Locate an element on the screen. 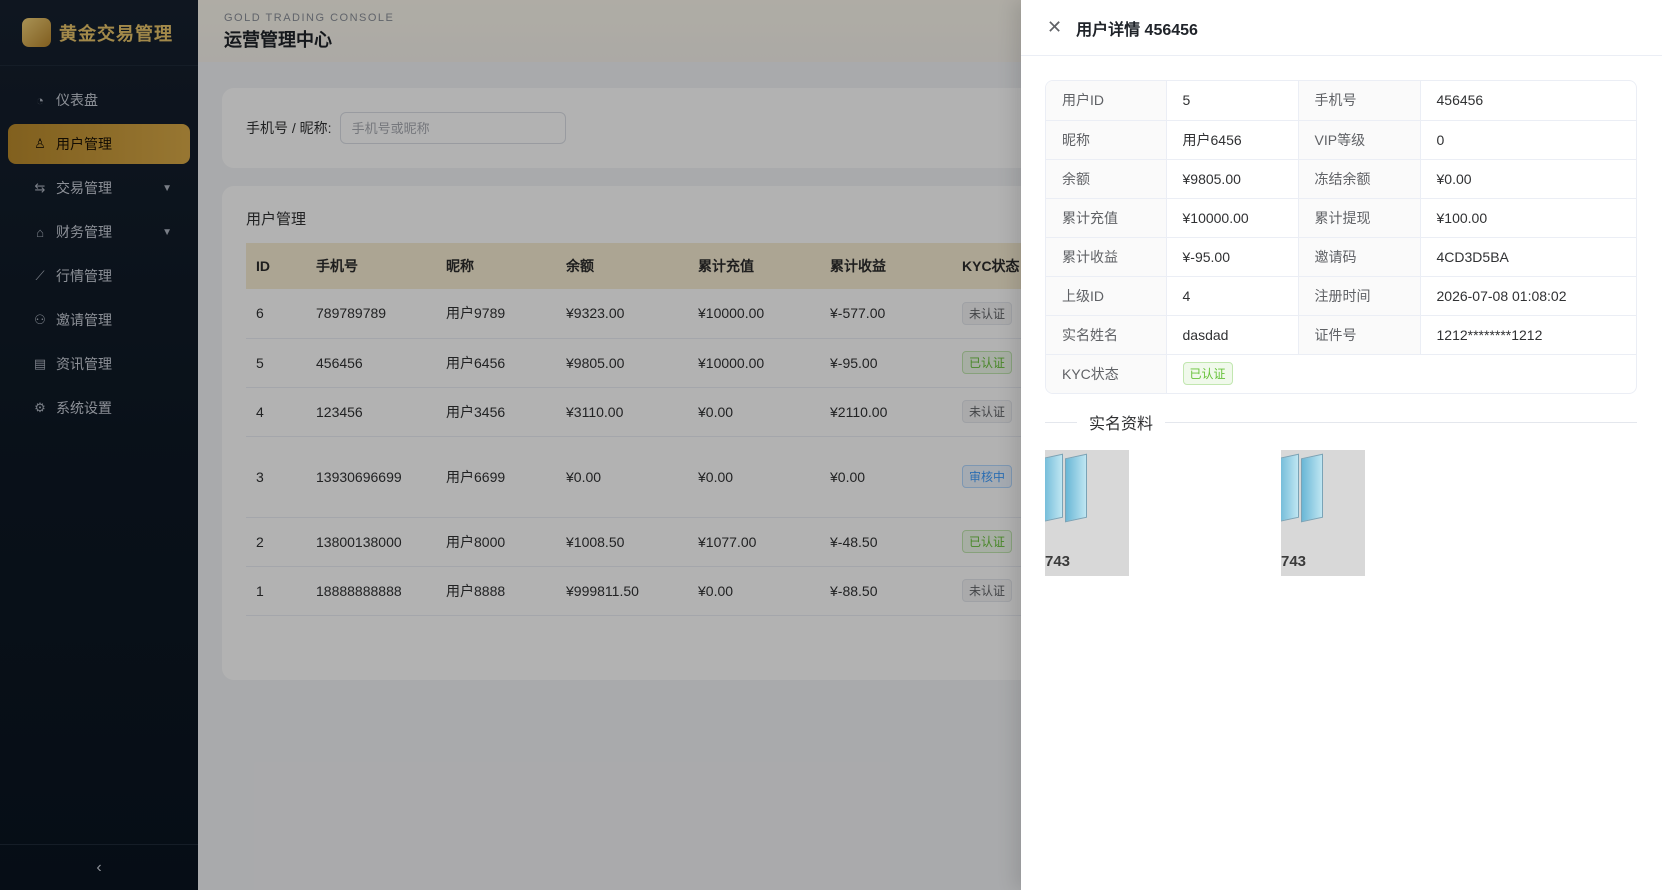 The image size is (1662, 890). desc-label: 用户ID is located at coordinates (1106, 101).